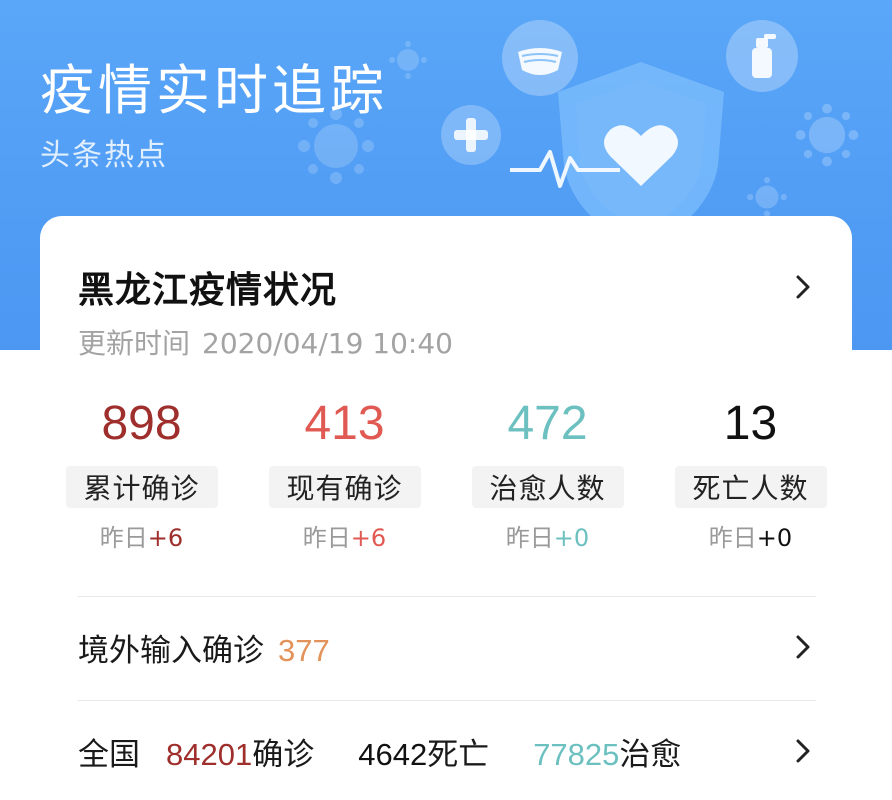 The image size is (892, 800). What do you see at coordinates (304, 650) in the screenshot?
I see `imported-value: 377` at bounding box center [304, 650].